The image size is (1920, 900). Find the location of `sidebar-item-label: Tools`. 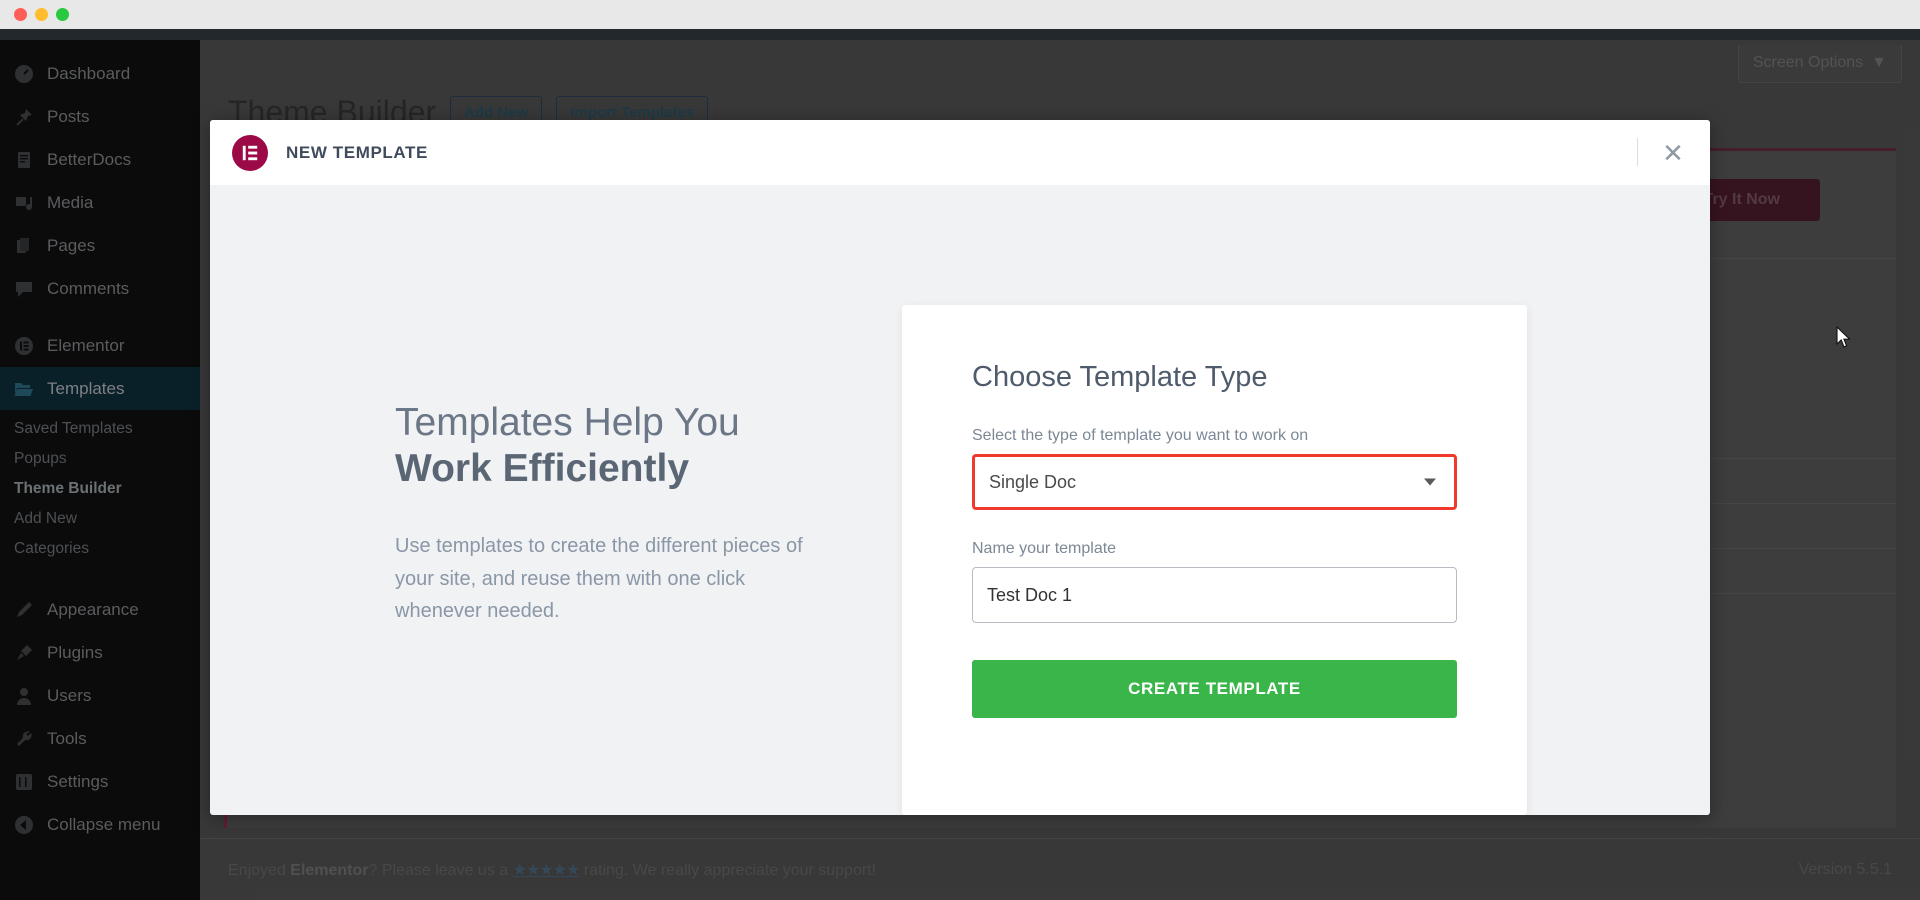

sidebar-item-label: Tools is located at coordinates (67, 738).